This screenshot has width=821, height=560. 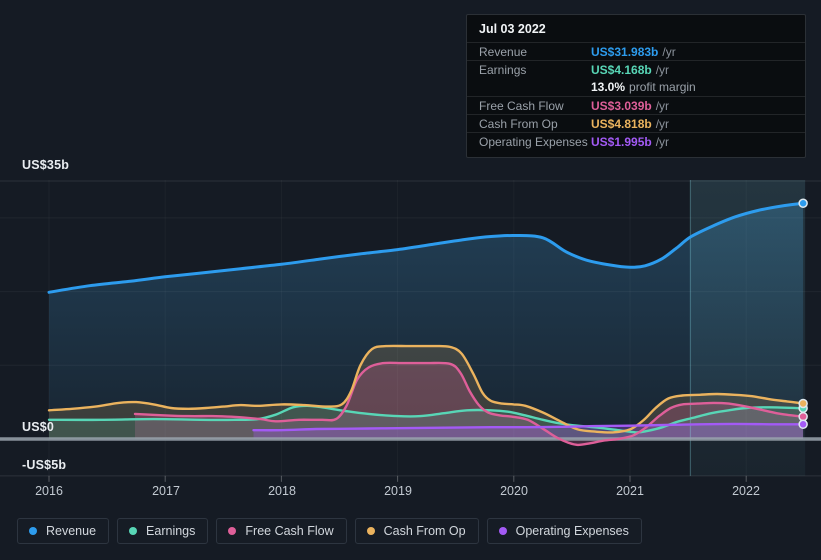 I want to click on tooltip-row-profit-margin: 13.0% profit margin, so click(x=636, y=87).